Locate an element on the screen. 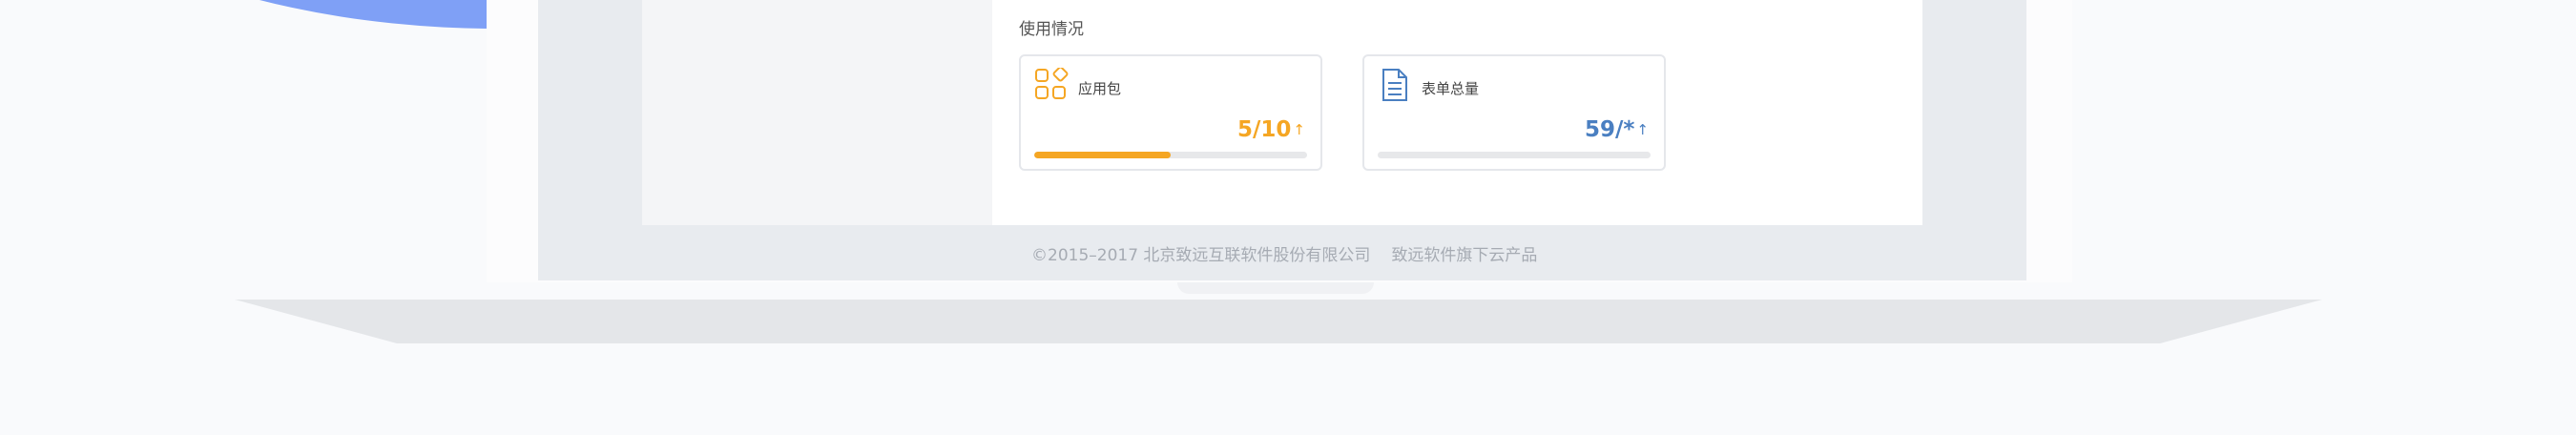 The height and width of the screenshot is (435, 2576). app-grid-icon is located at coordinates (1052, 84).